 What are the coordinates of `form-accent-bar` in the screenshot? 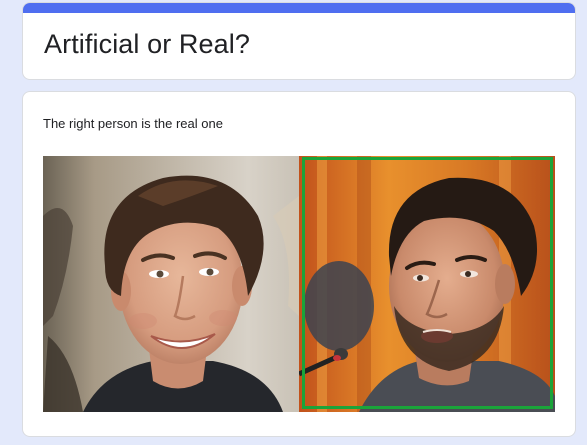 It's located at (299, 8).